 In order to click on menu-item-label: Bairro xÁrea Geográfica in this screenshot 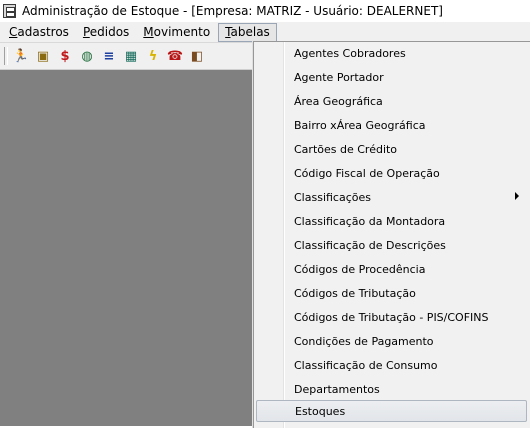, I will do `click(360, 125)`.